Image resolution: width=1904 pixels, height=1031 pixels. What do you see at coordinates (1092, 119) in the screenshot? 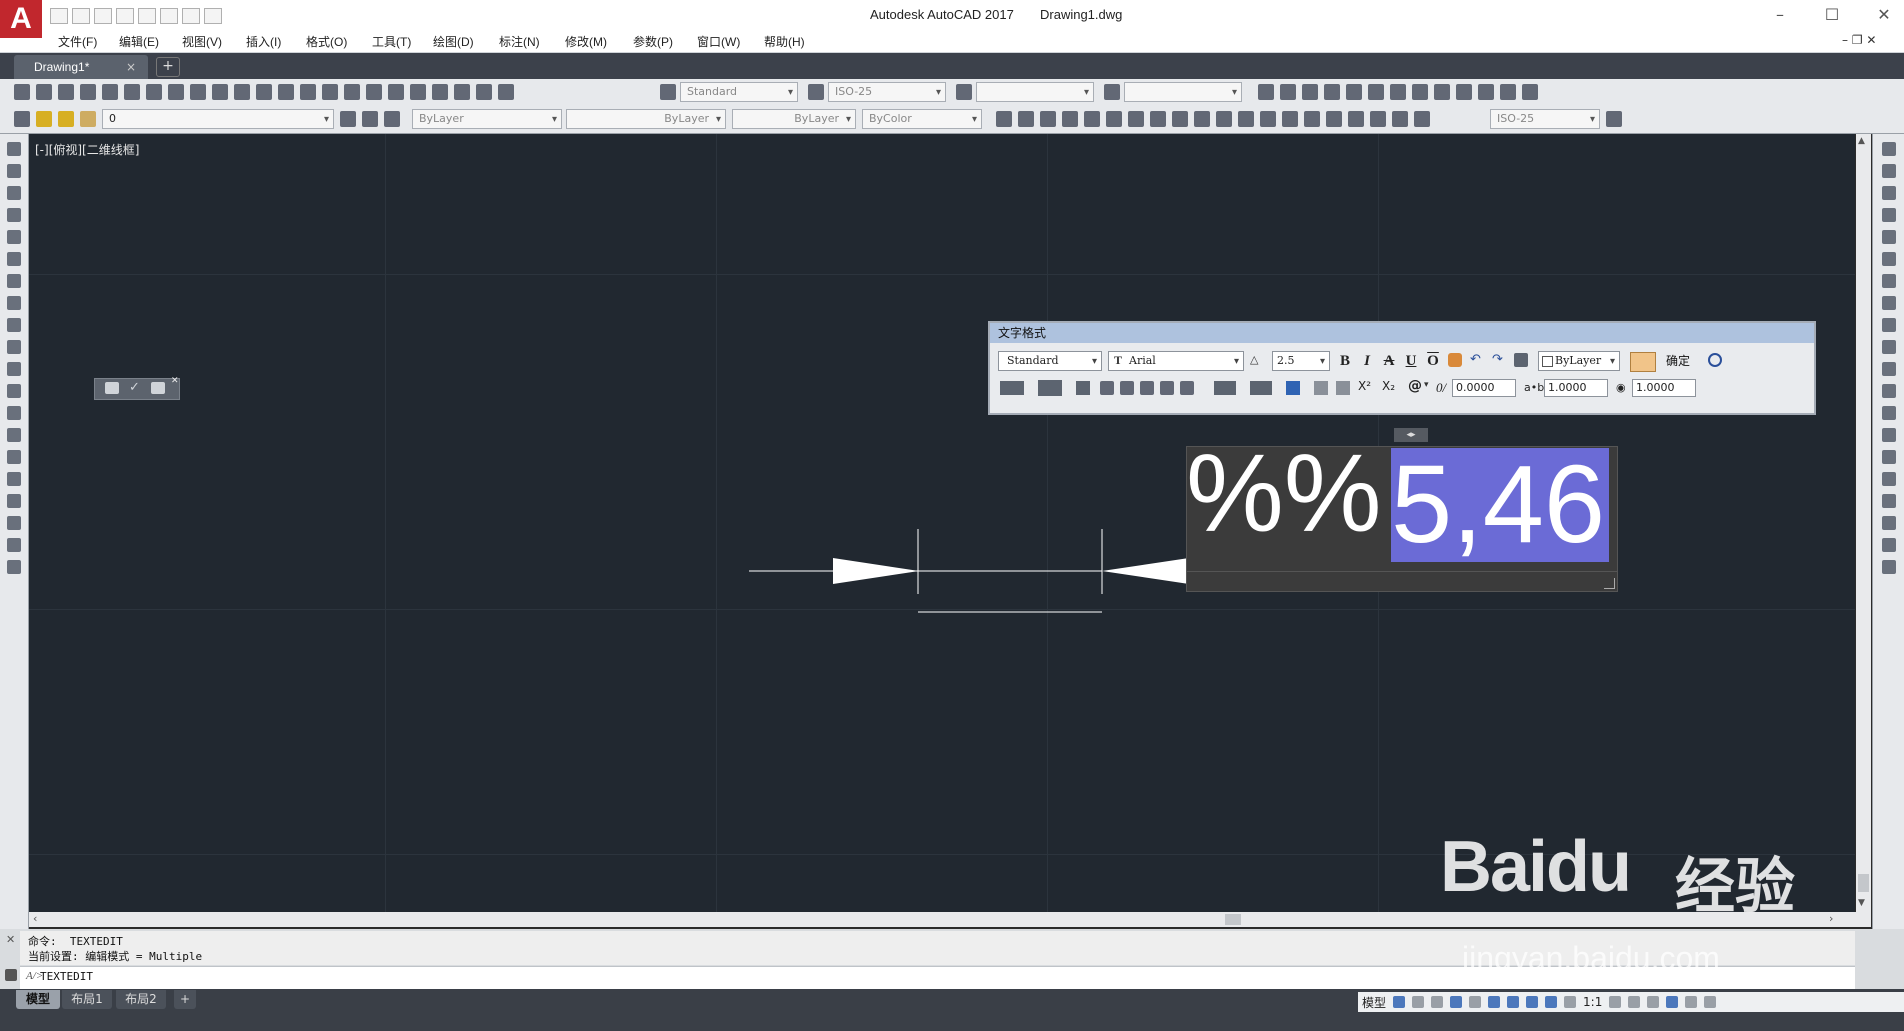
I see `radius-dim-icon` at bounding box center [1092, 119].